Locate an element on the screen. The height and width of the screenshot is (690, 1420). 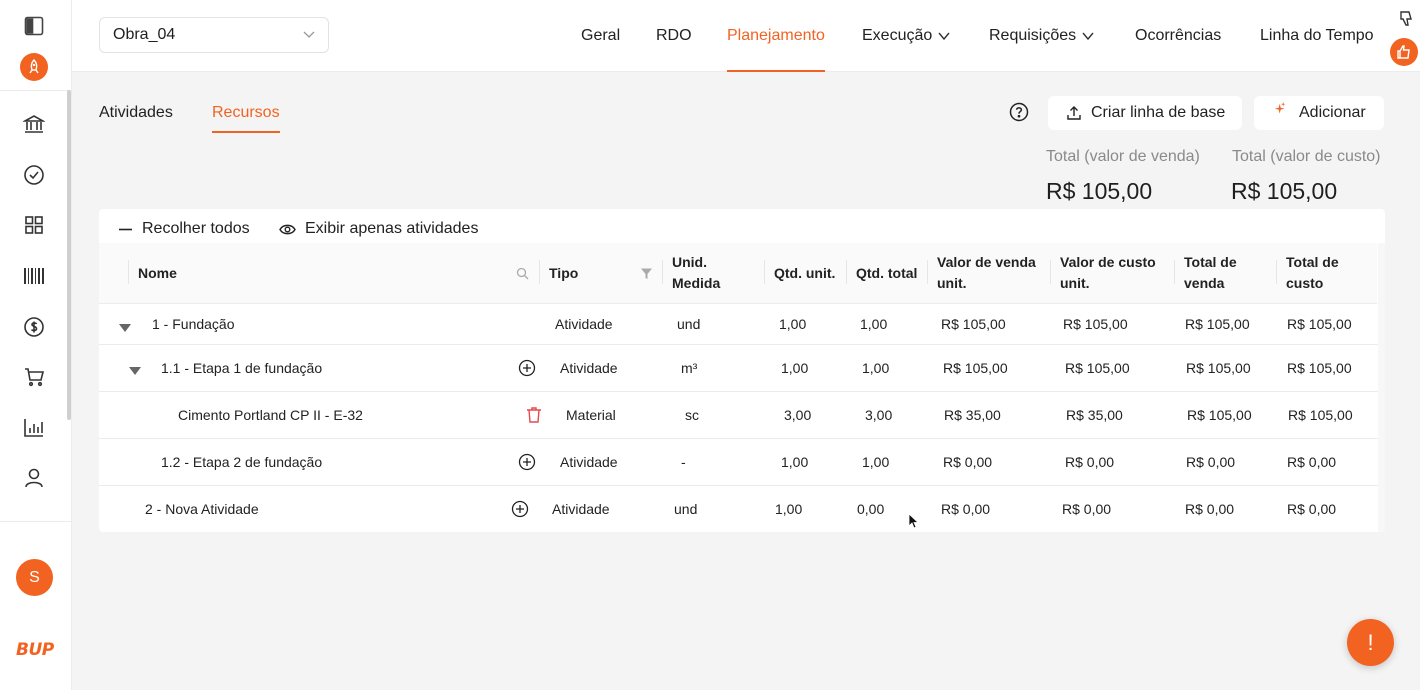
check-circle-icon is located at coordinates (34, 175).